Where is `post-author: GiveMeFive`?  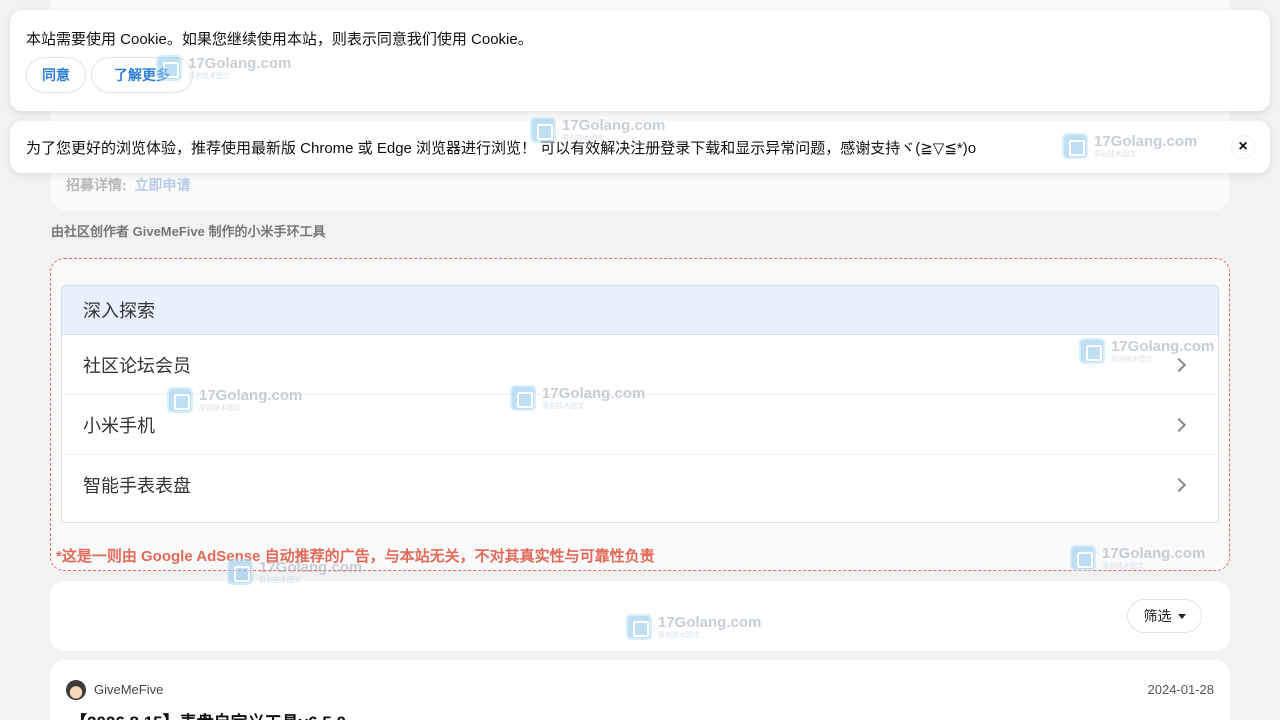 post-author: GiveMeFive is located at coordinates (128, 689).